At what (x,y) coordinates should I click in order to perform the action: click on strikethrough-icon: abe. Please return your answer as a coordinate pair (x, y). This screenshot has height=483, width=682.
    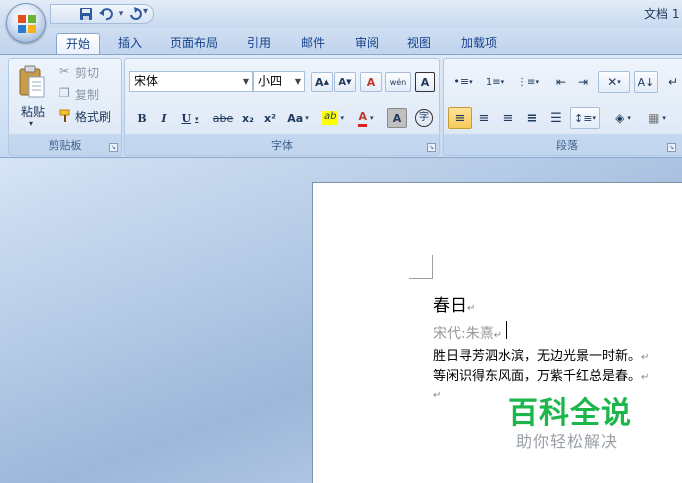
    Looking at the image, I should click on (223, 118).